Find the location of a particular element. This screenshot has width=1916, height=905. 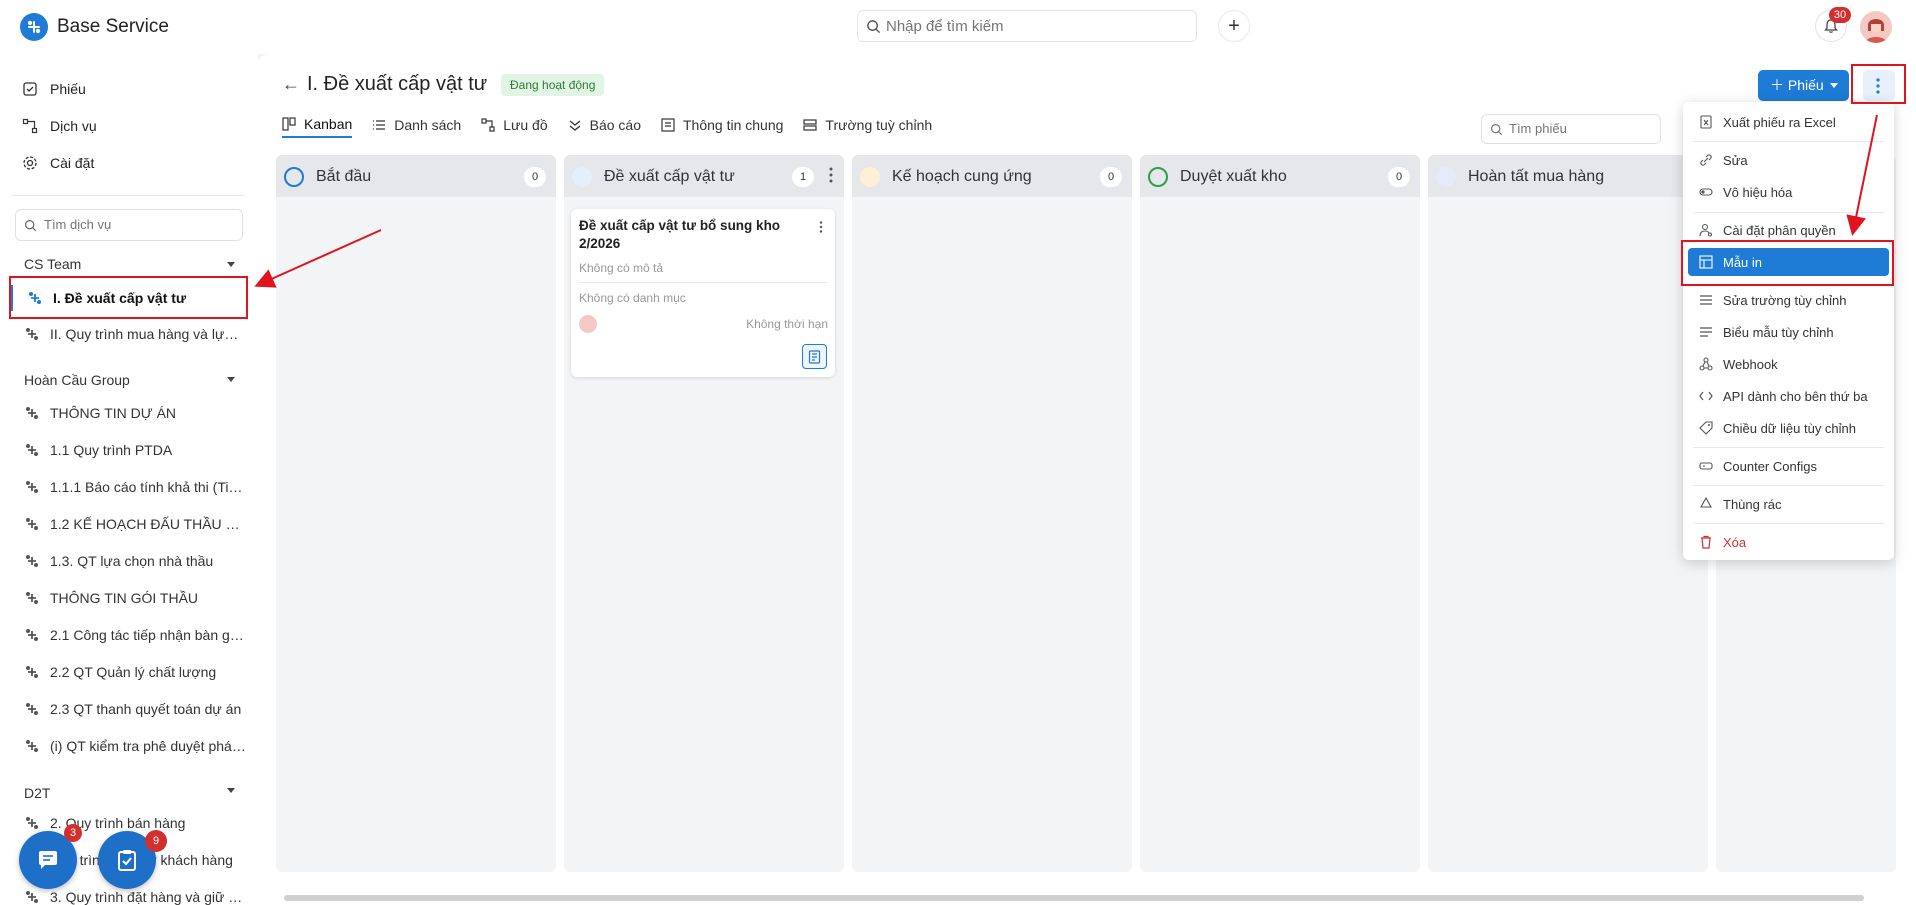

service-label: 2.2 QT Quản lý chất lượng is located at coordinates (133, 672).